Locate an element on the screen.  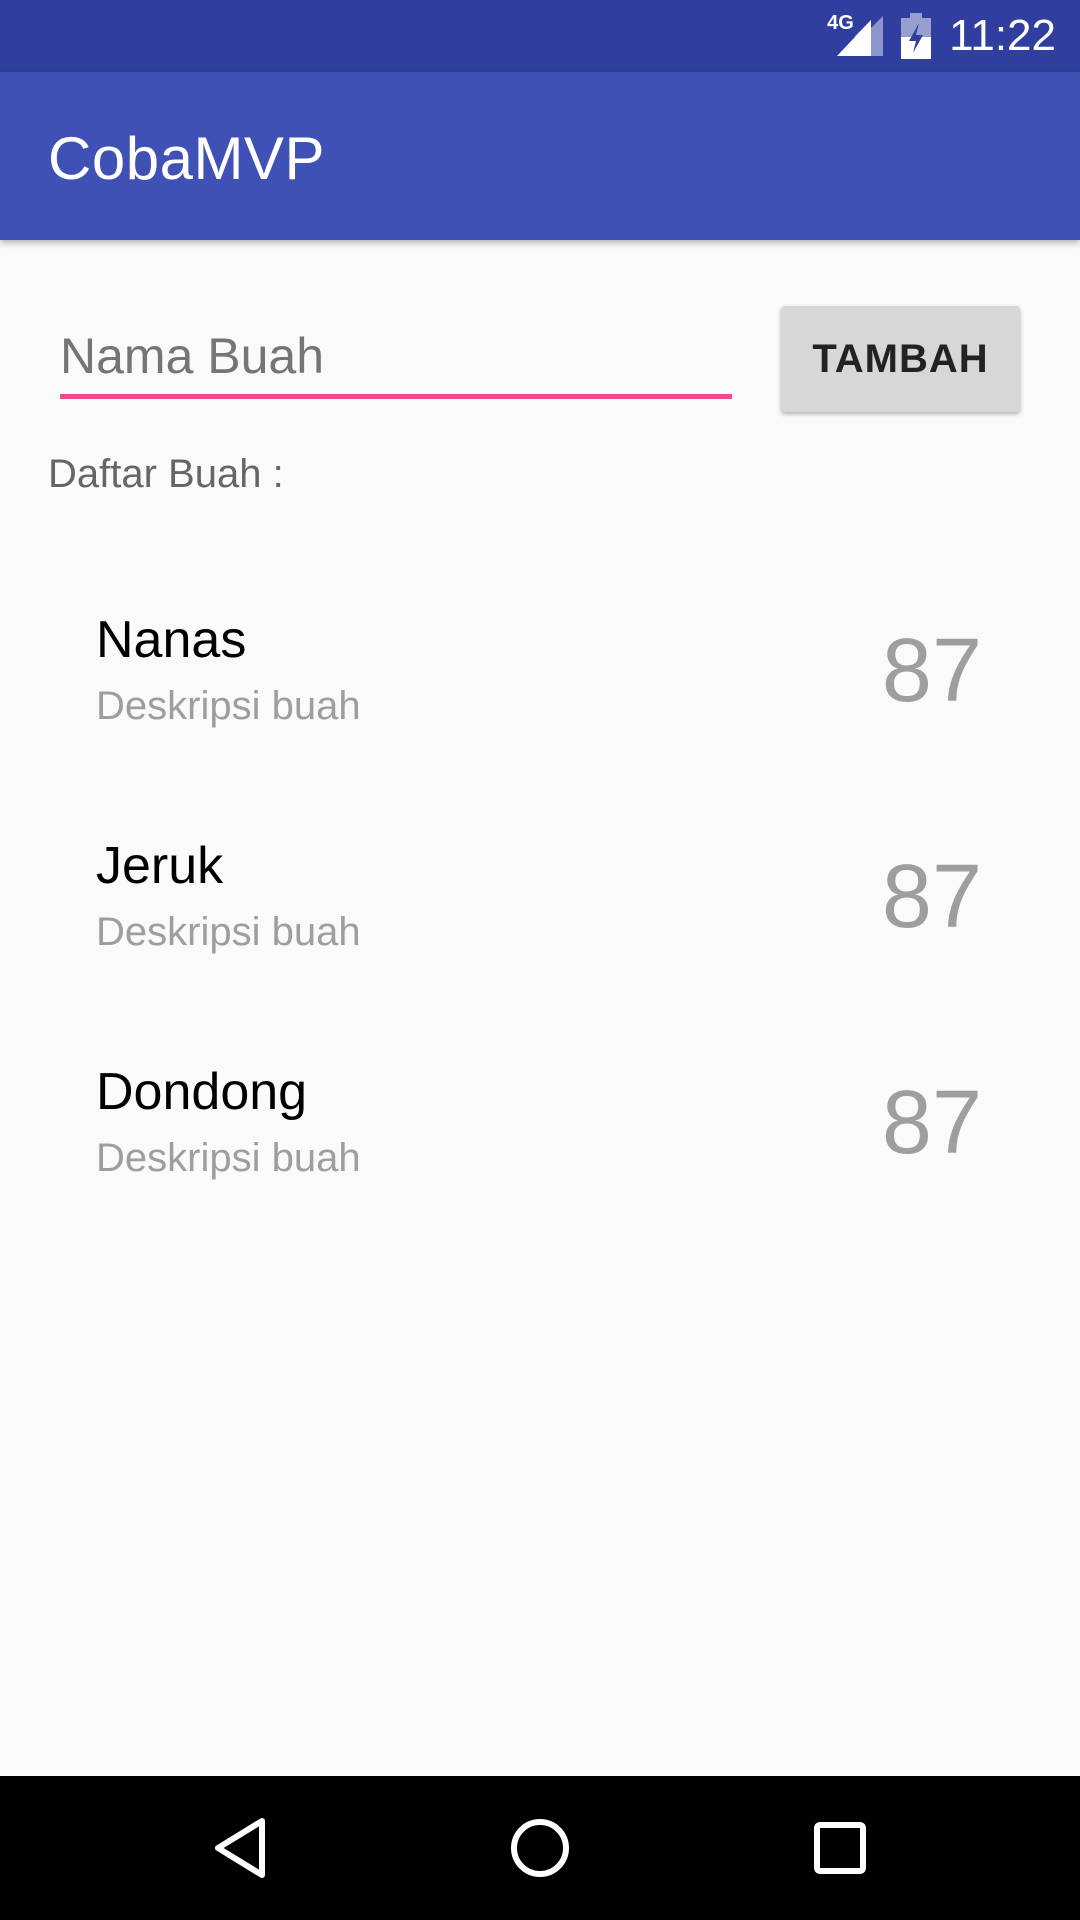
fruit-name: Dondong is located at coordinates (202, 1092).